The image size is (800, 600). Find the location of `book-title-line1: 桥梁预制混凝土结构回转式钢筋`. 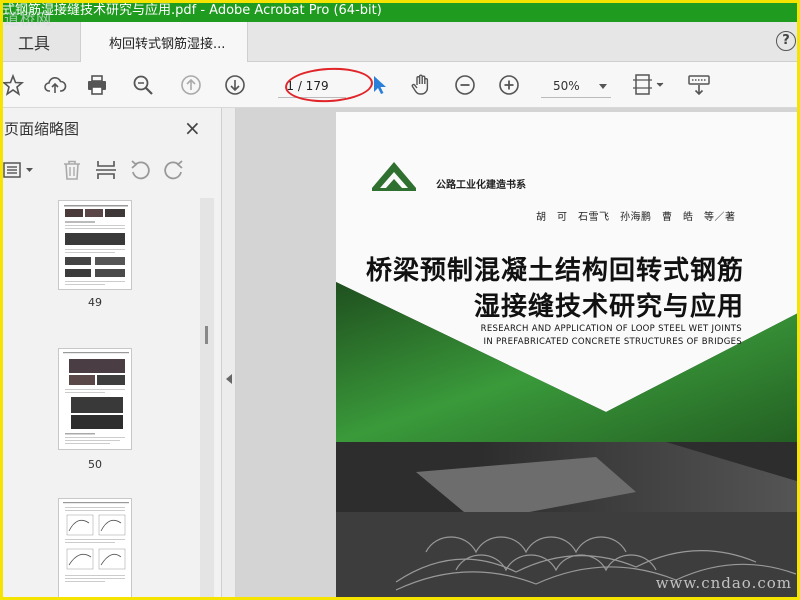

book-title-line1: 桥梁预制混凝土结构回转式钢筋 is located at coordinates (554, 271).